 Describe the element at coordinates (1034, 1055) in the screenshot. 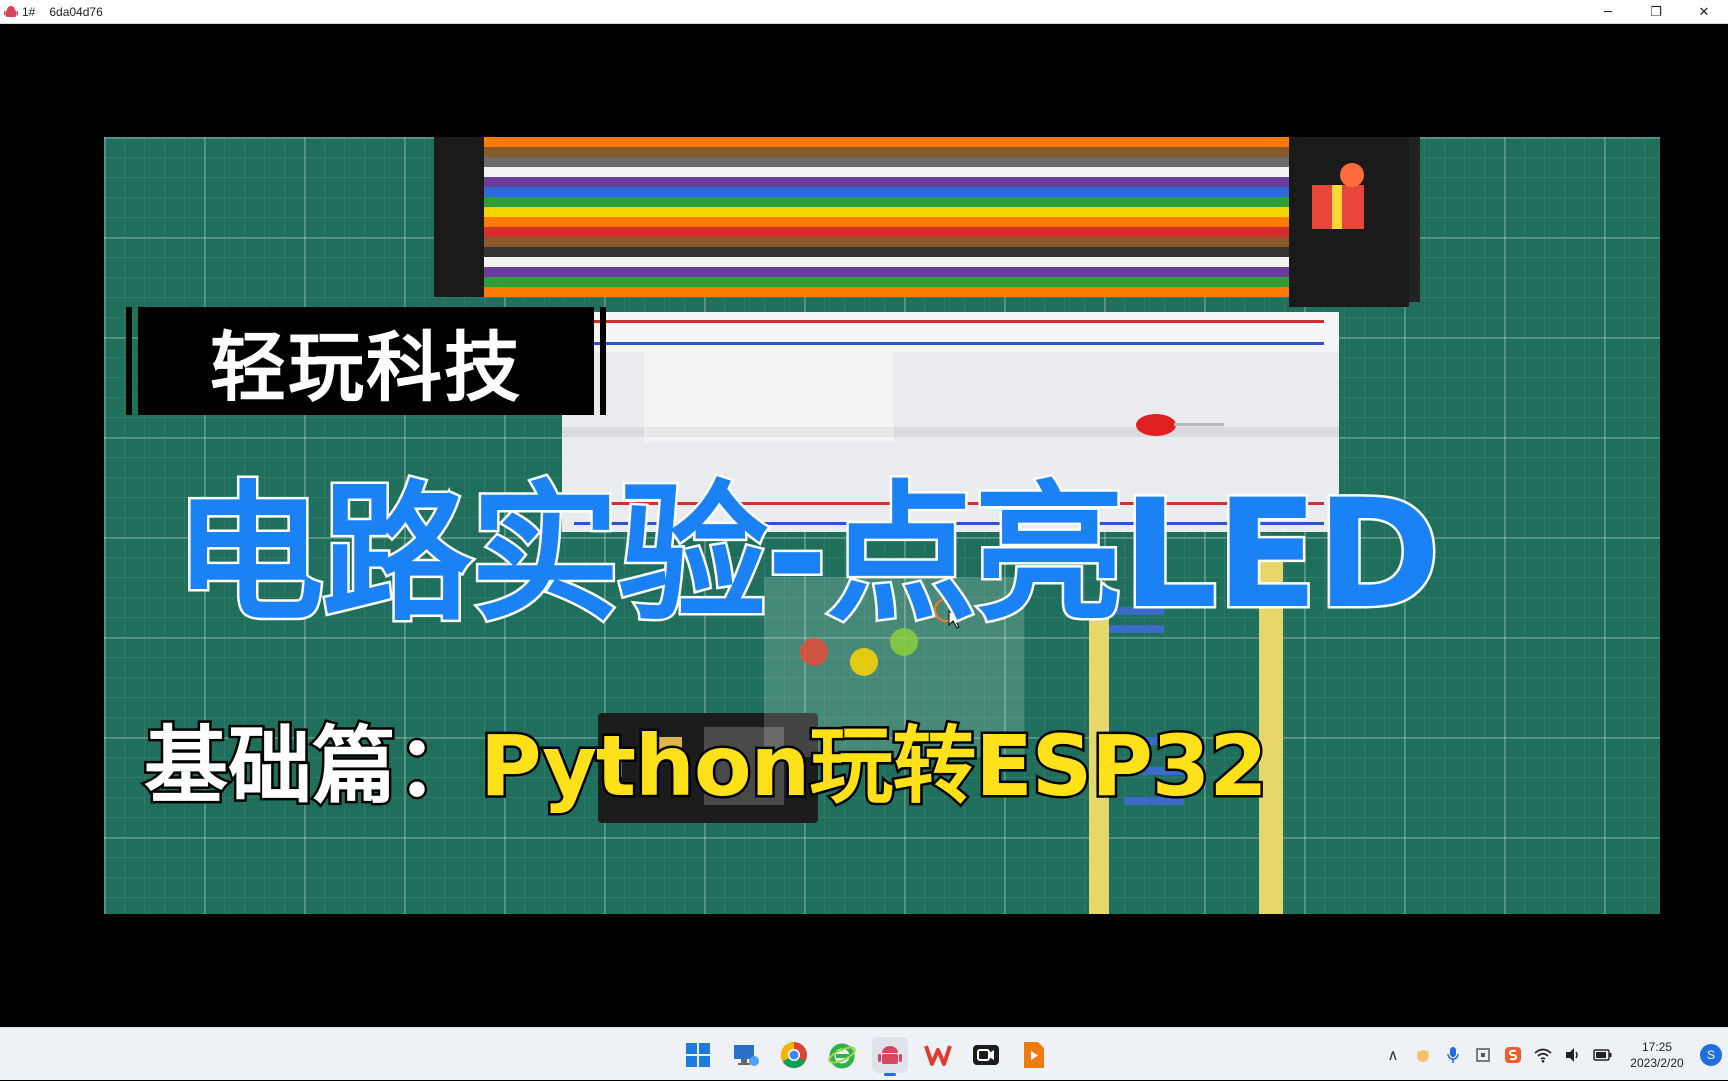

I see `player-icon` at that location.